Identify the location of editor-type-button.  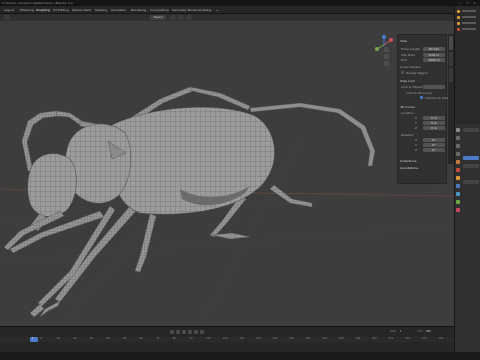
(7, 17).